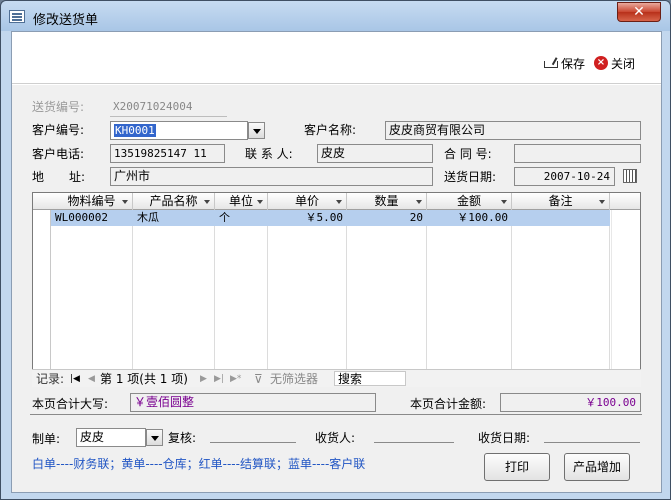  I want to click on customer-no-value: KH0001, so click(135, 130).